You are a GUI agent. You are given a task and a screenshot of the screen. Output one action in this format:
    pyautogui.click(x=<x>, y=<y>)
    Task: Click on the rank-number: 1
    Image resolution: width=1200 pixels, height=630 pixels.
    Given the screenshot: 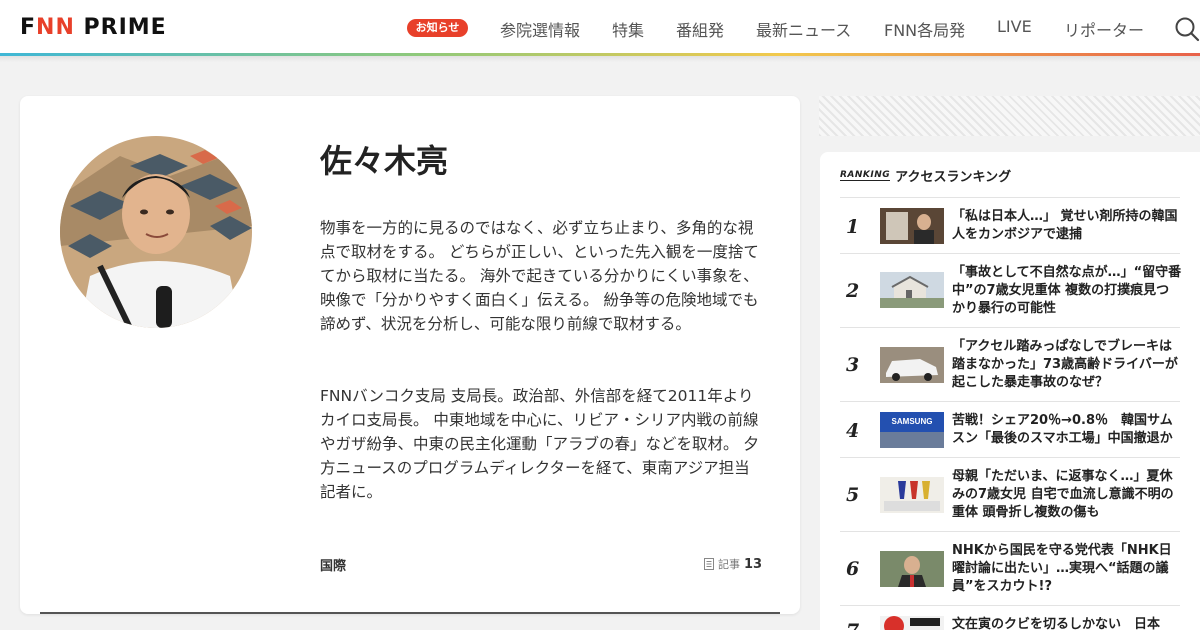 What is the action you would take?
    pyautogui.click(x=853, y=227)
    